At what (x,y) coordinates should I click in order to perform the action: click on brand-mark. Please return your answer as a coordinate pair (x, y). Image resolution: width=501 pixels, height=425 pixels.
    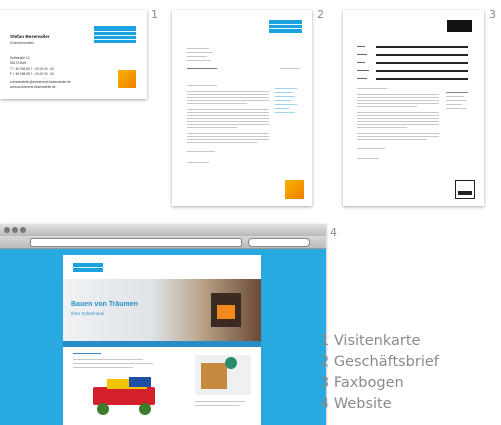
    Looking at the image, I should click on (127, 79).